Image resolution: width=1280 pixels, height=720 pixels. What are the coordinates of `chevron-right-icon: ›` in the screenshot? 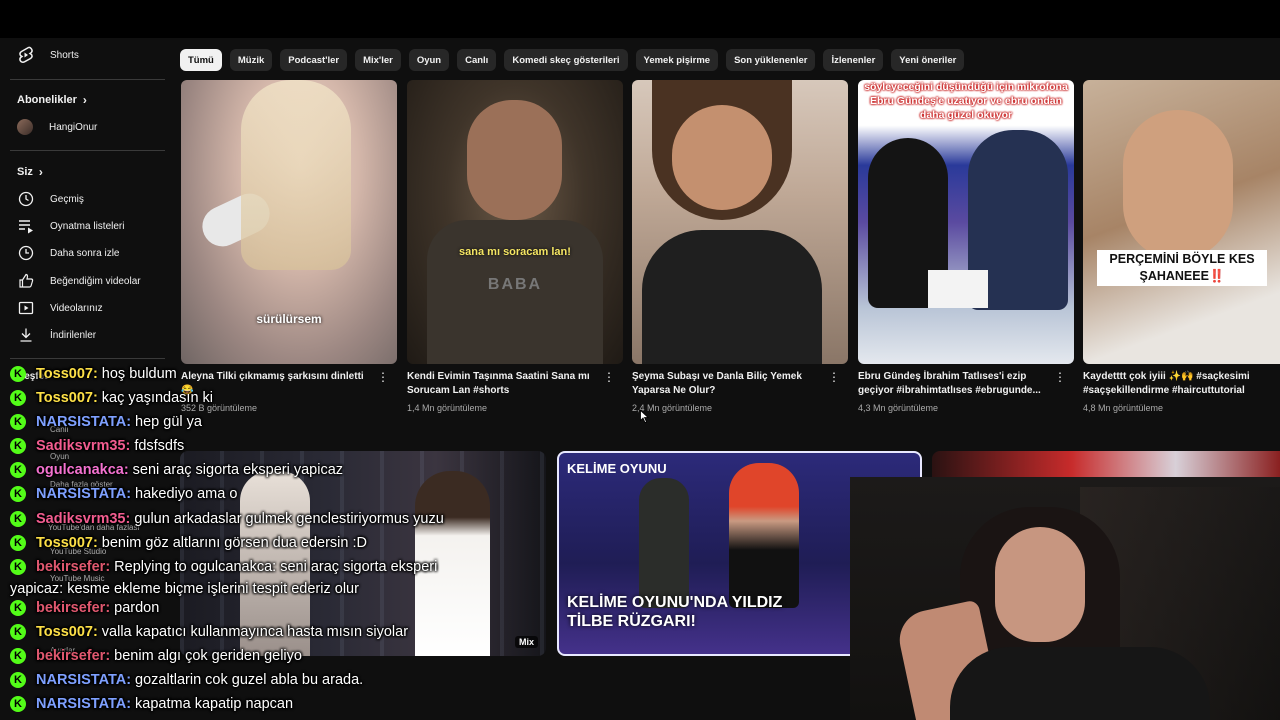 It's located at (84, 100).